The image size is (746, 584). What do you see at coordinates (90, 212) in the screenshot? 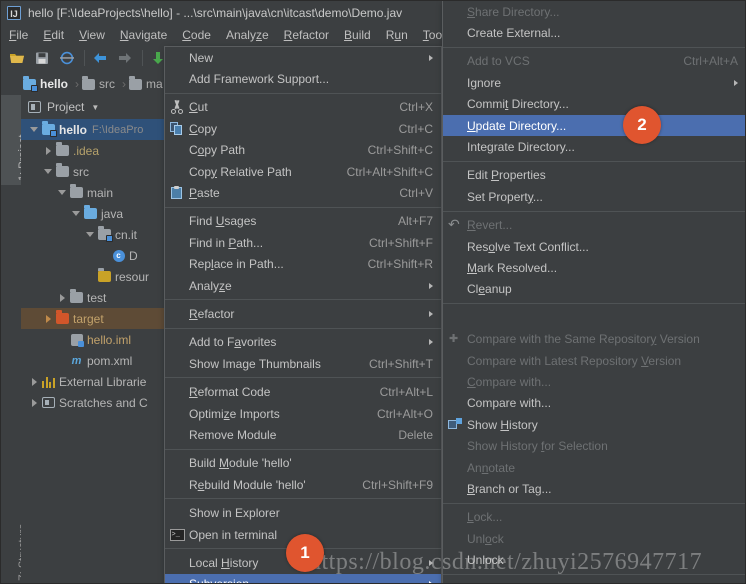
I see `source-folder-icon` at bounding box center [90, 212].